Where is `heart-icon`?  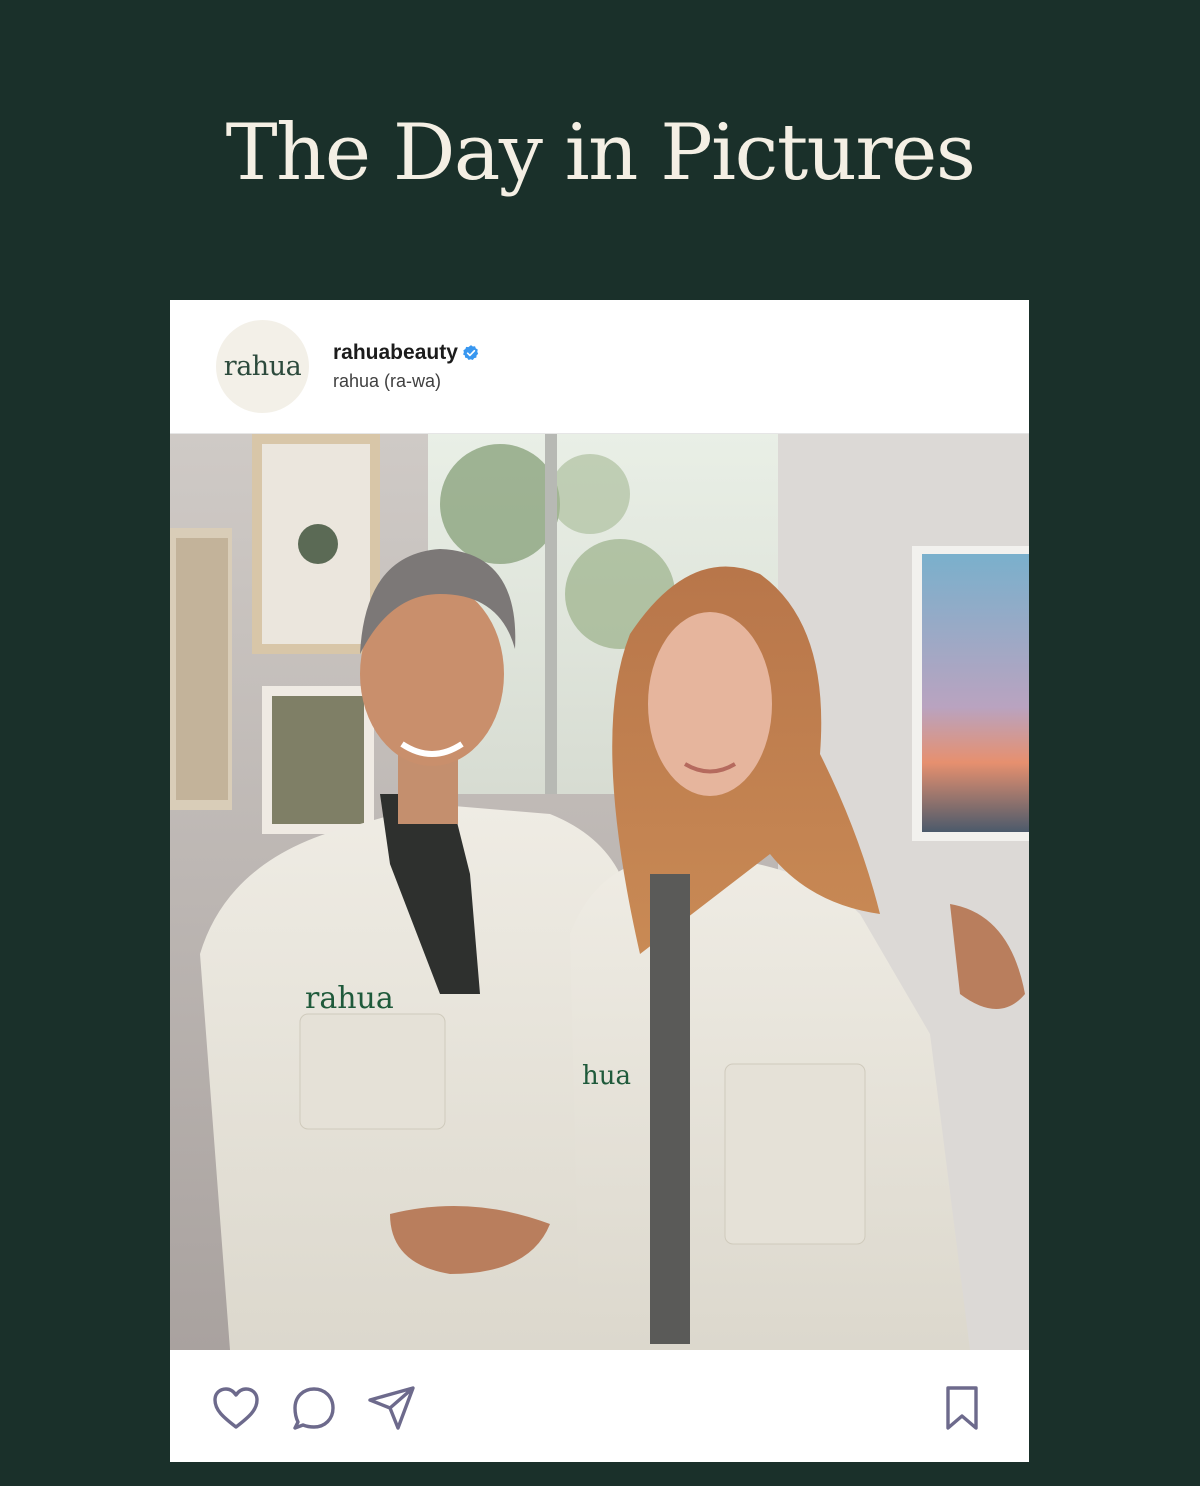 heart-icon is located at coordinates (236, 1408).